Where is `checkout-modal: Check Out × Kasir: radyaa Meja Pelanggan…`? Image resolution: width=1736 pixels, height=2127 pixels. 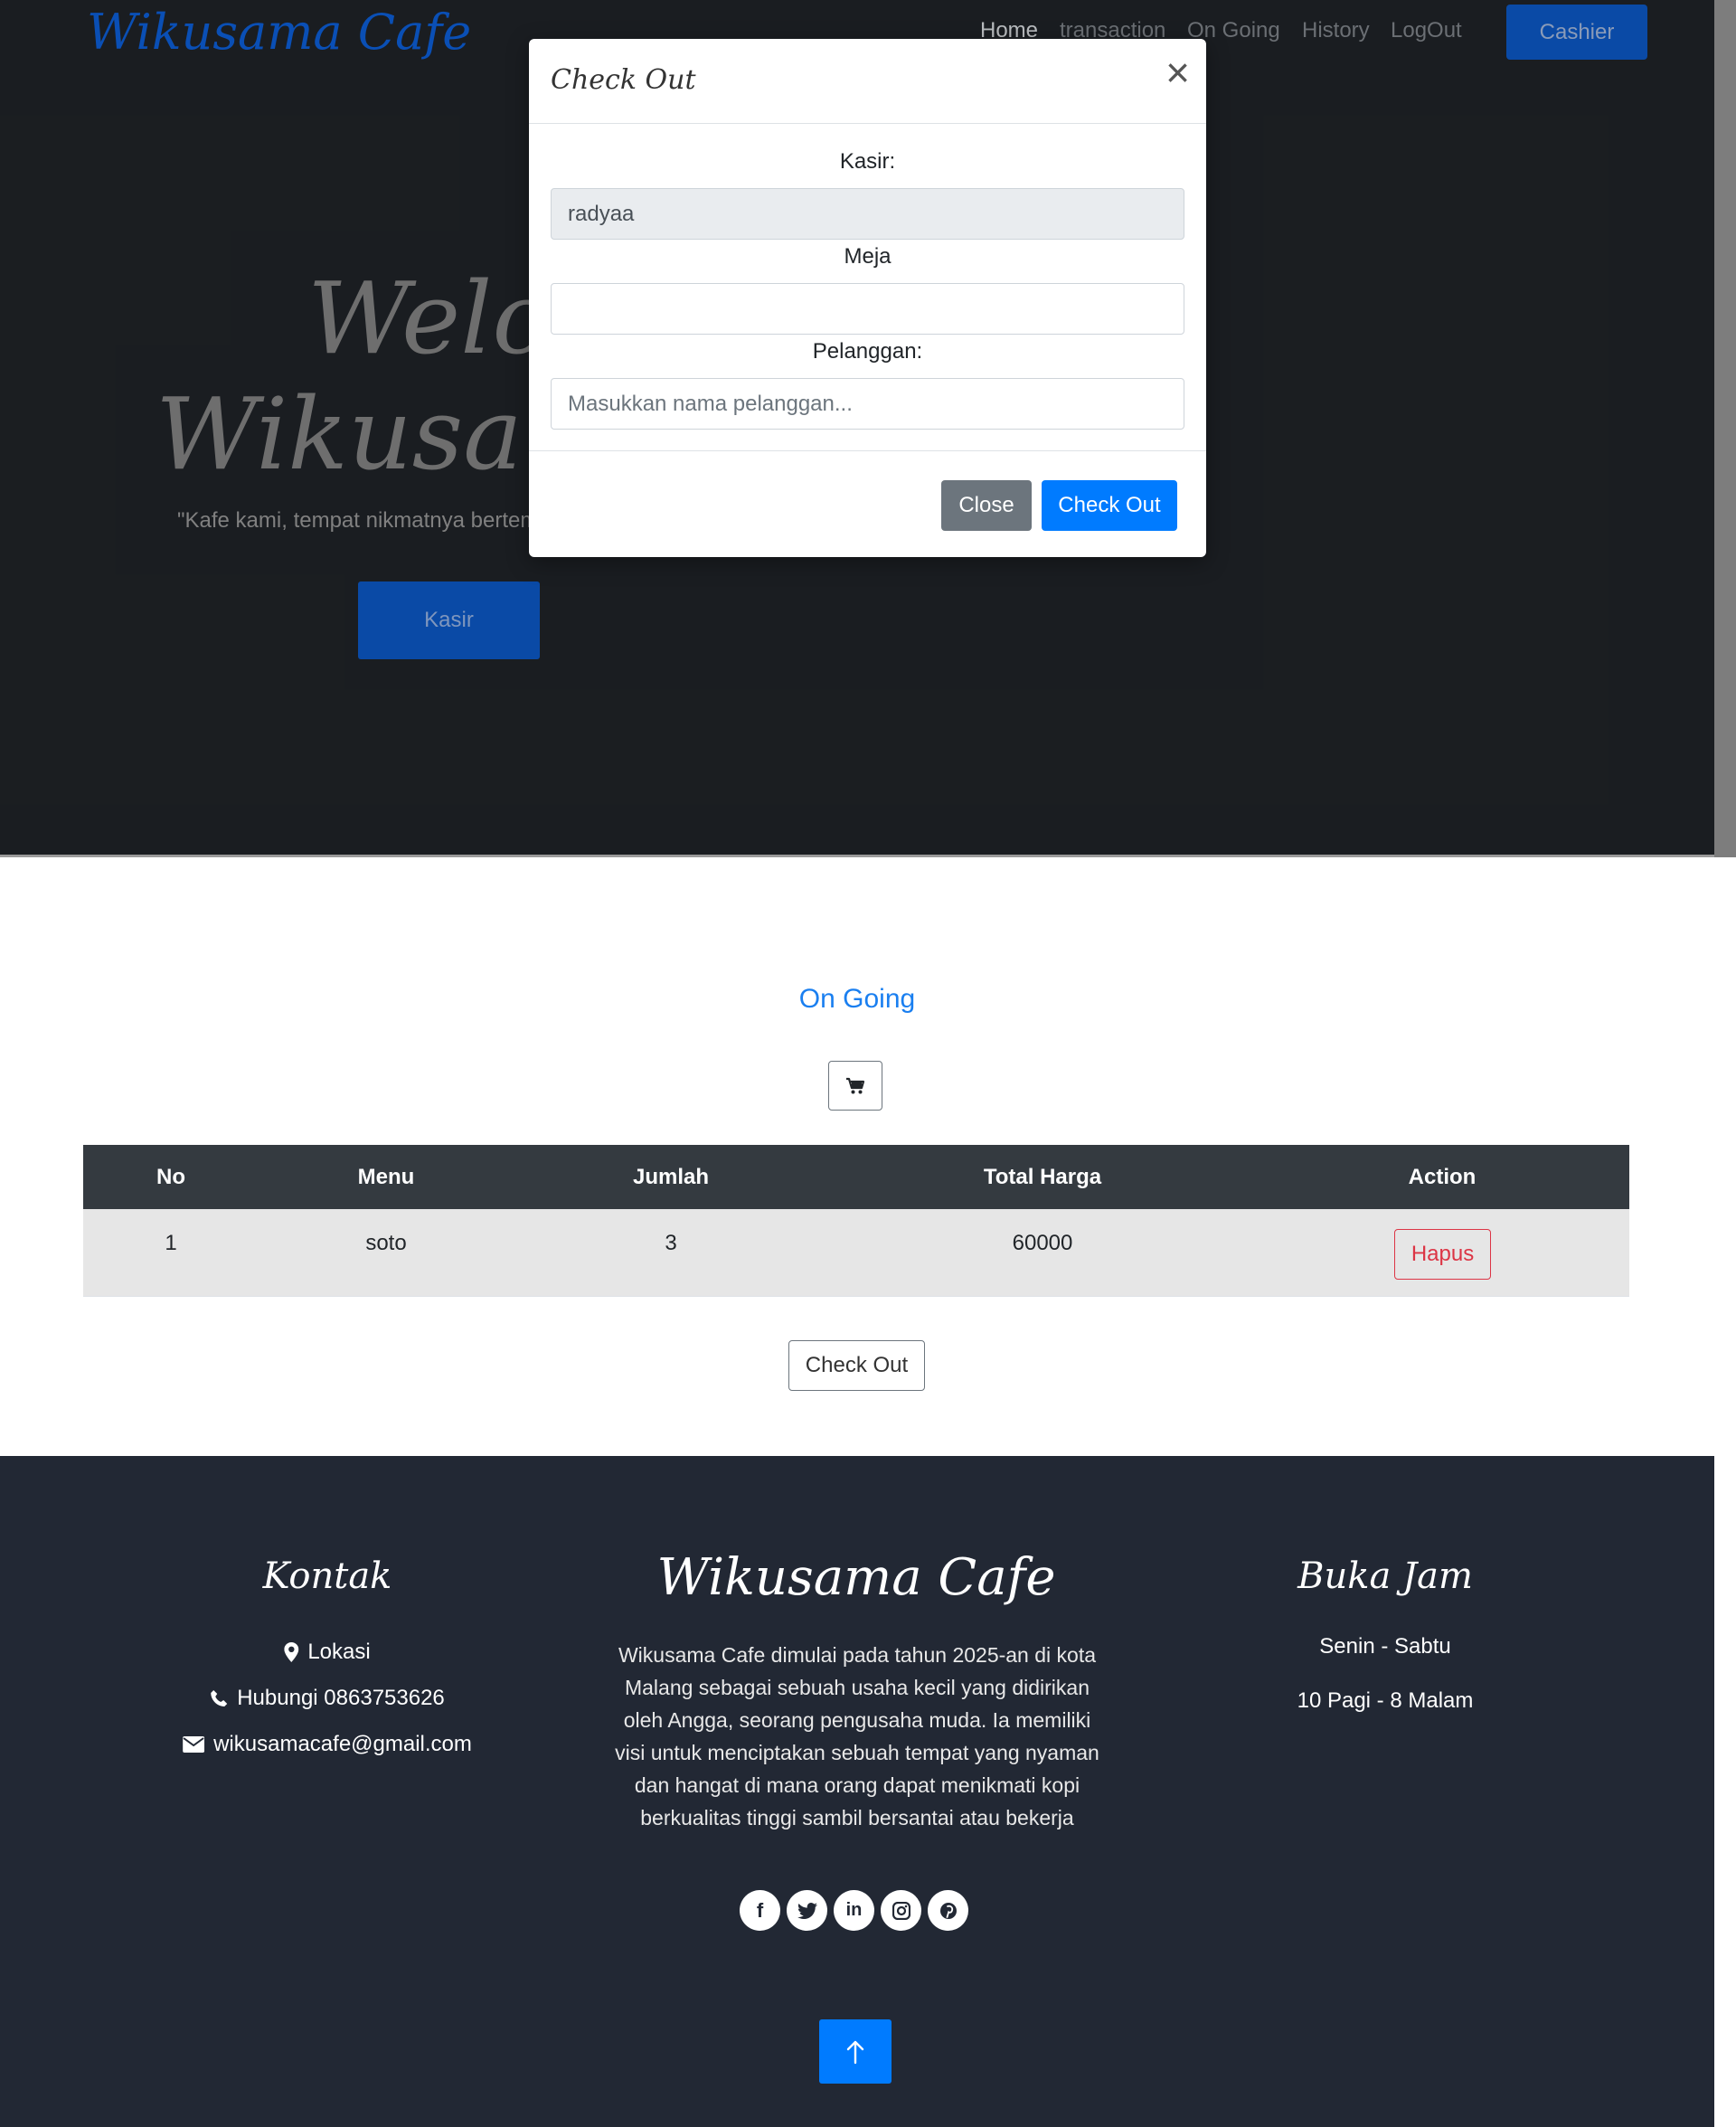 checkout-modal: Check Out × Kasir: radyaa Meja Pelanggan… is located at coordinates (868, 298).